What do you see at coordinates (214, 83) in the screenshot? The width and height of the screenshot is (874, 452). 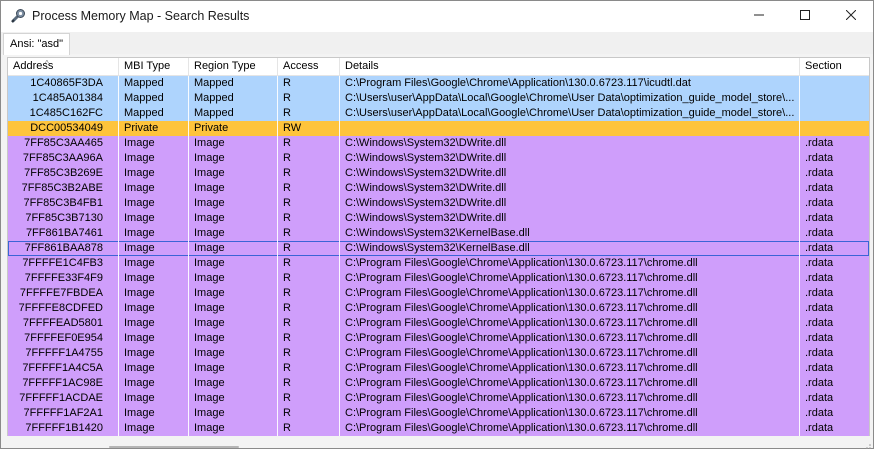 I see `region-type-cell: Mapped` at bounding box center [214, 83].